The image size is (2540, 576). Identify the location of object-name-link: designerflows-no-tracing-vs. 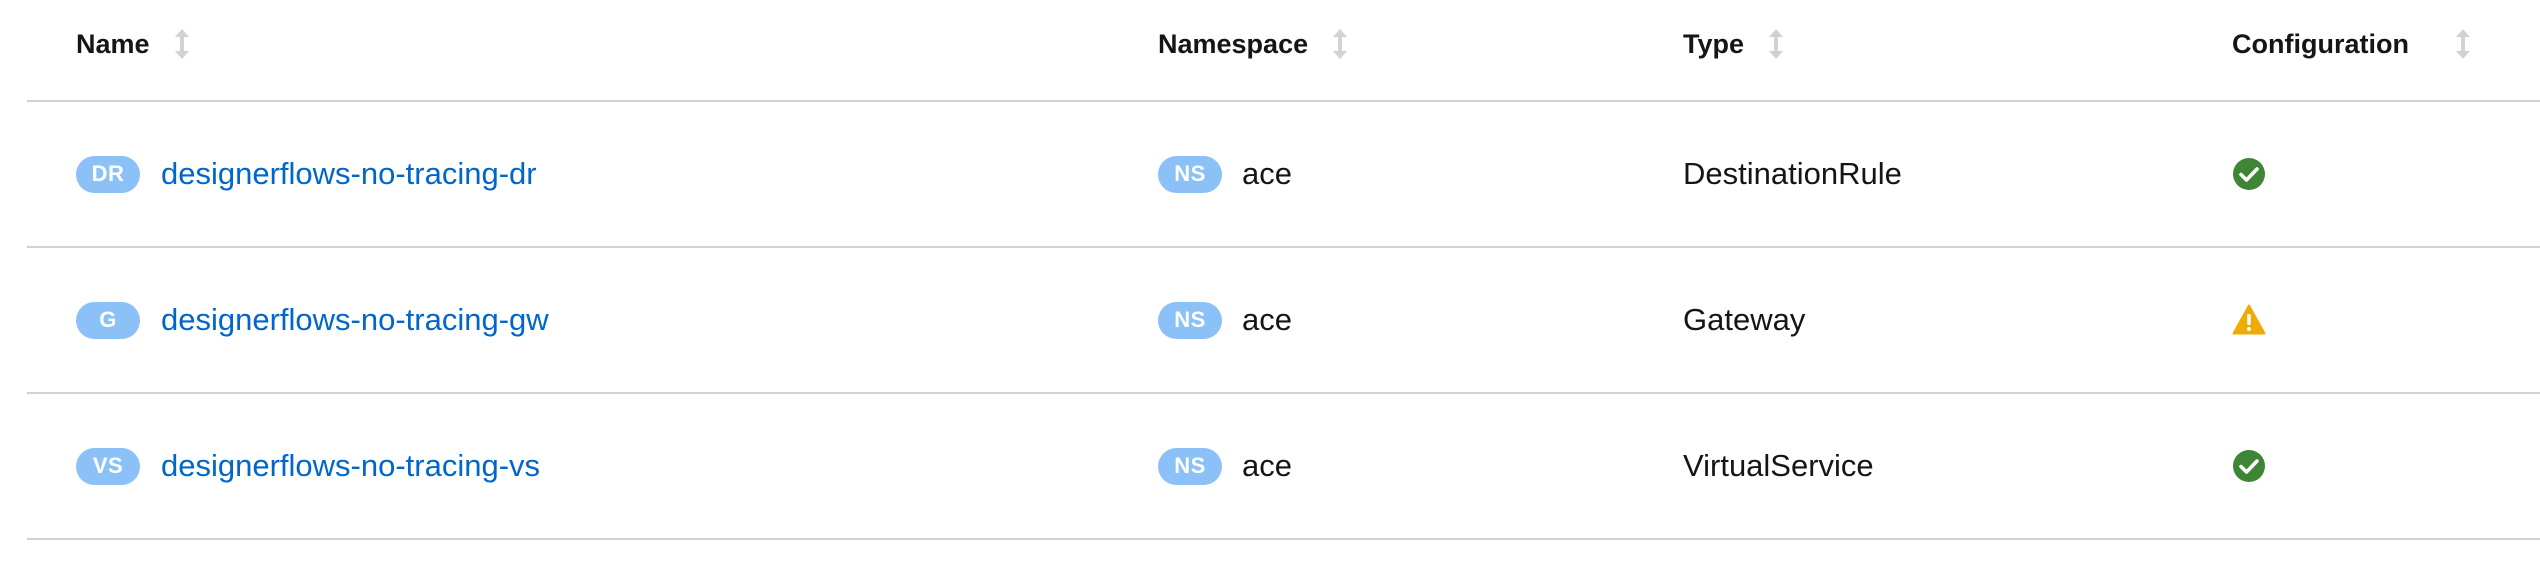
(350, 466).